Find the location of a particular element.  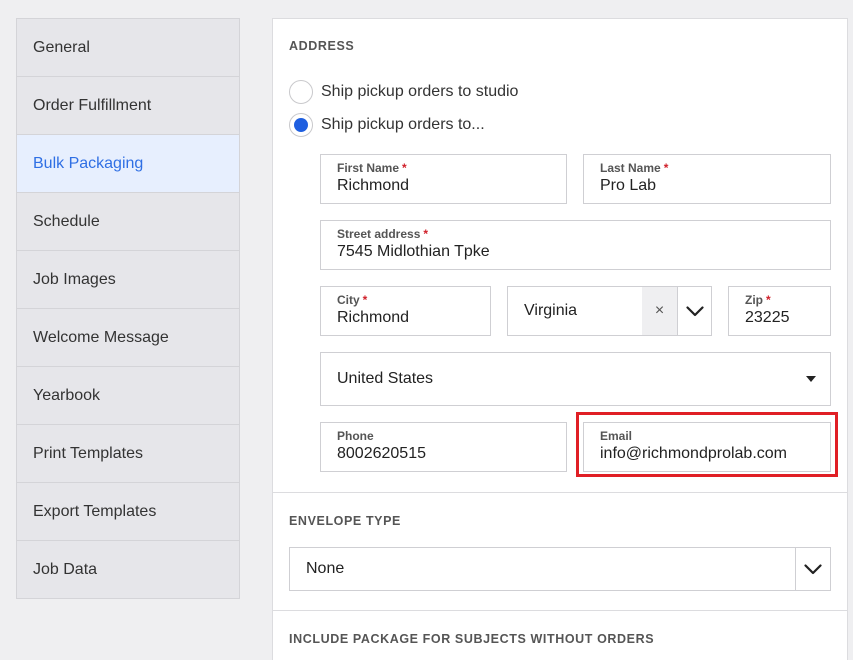

phone-field: Phone is located at coordinates (443, 447).